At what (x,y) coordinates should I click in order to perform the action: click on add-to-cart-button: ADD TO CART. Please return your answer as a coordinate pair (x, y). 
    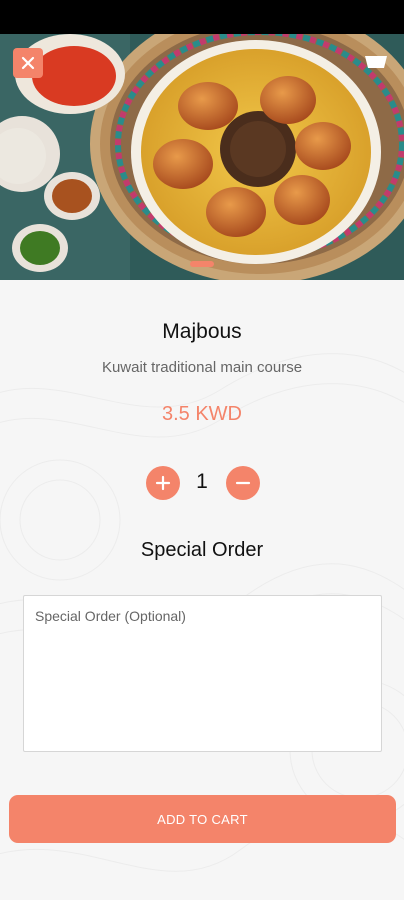
    Looking at the image, I should click on (202, 819).